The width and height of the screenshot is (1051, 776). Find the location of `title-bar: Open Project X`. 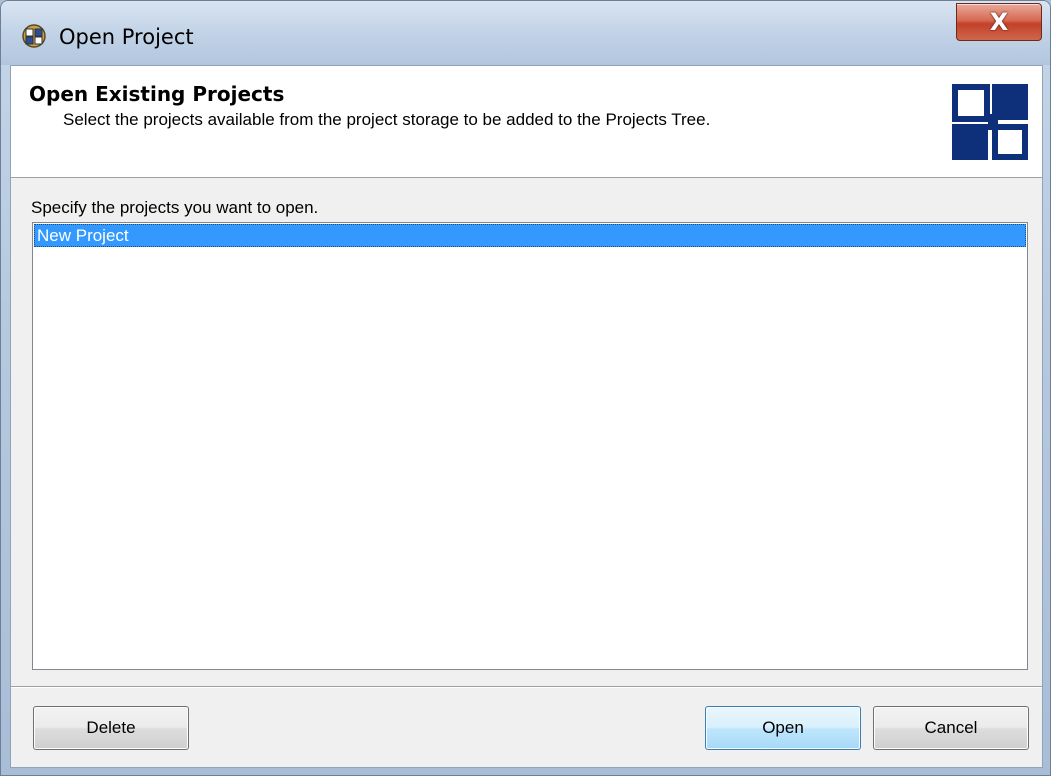

title-bar: Open Project X is located at coordinates (525, 33).